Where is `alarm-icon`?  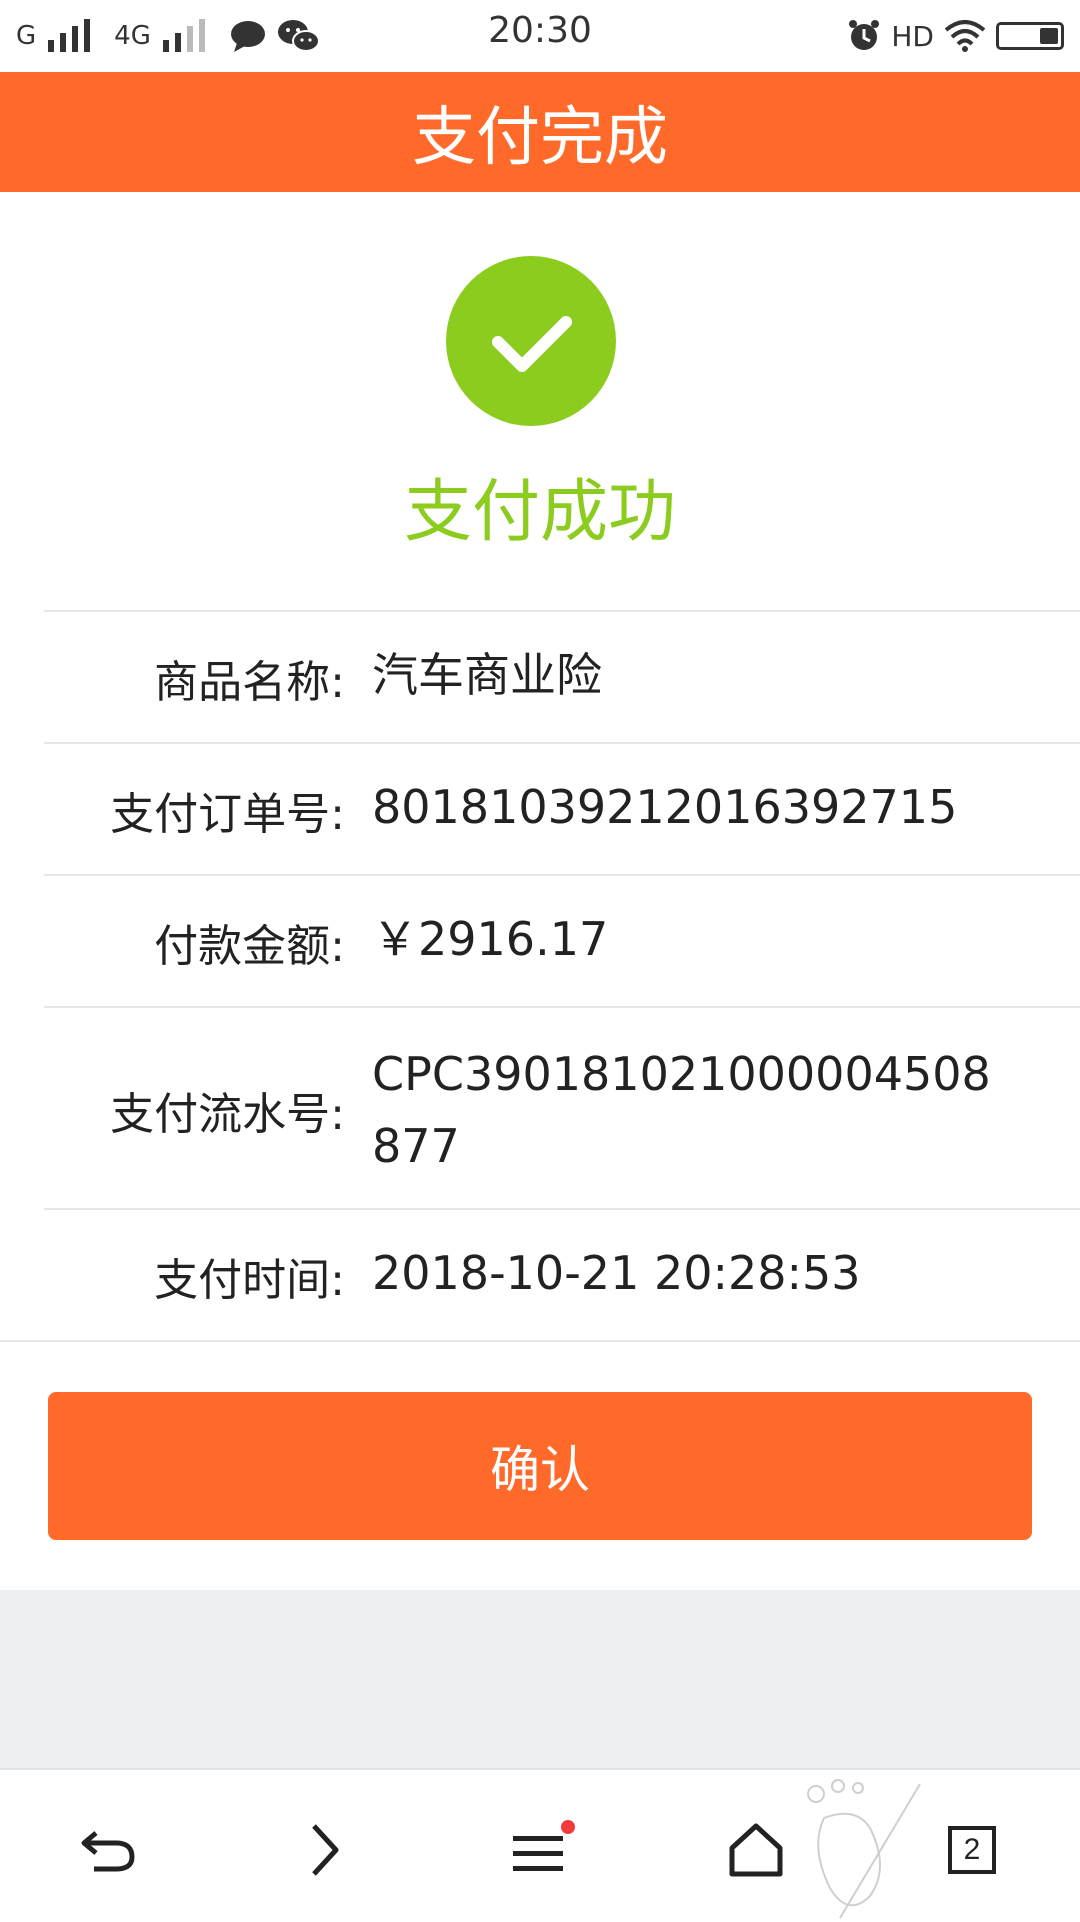 alarm-icon is located at coordinates (864, 35).